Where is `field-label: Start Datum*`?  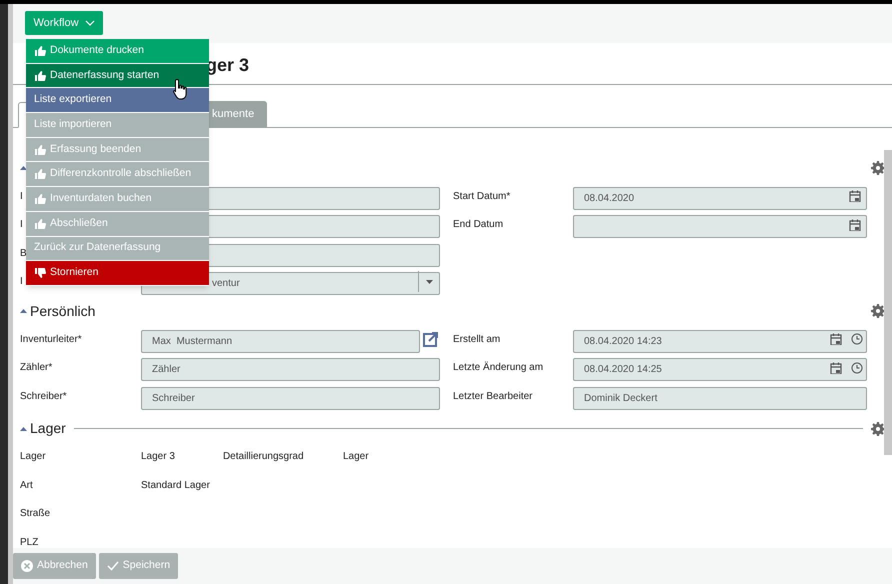 field-label: Start Datum* is located at coordinates (481, 197).